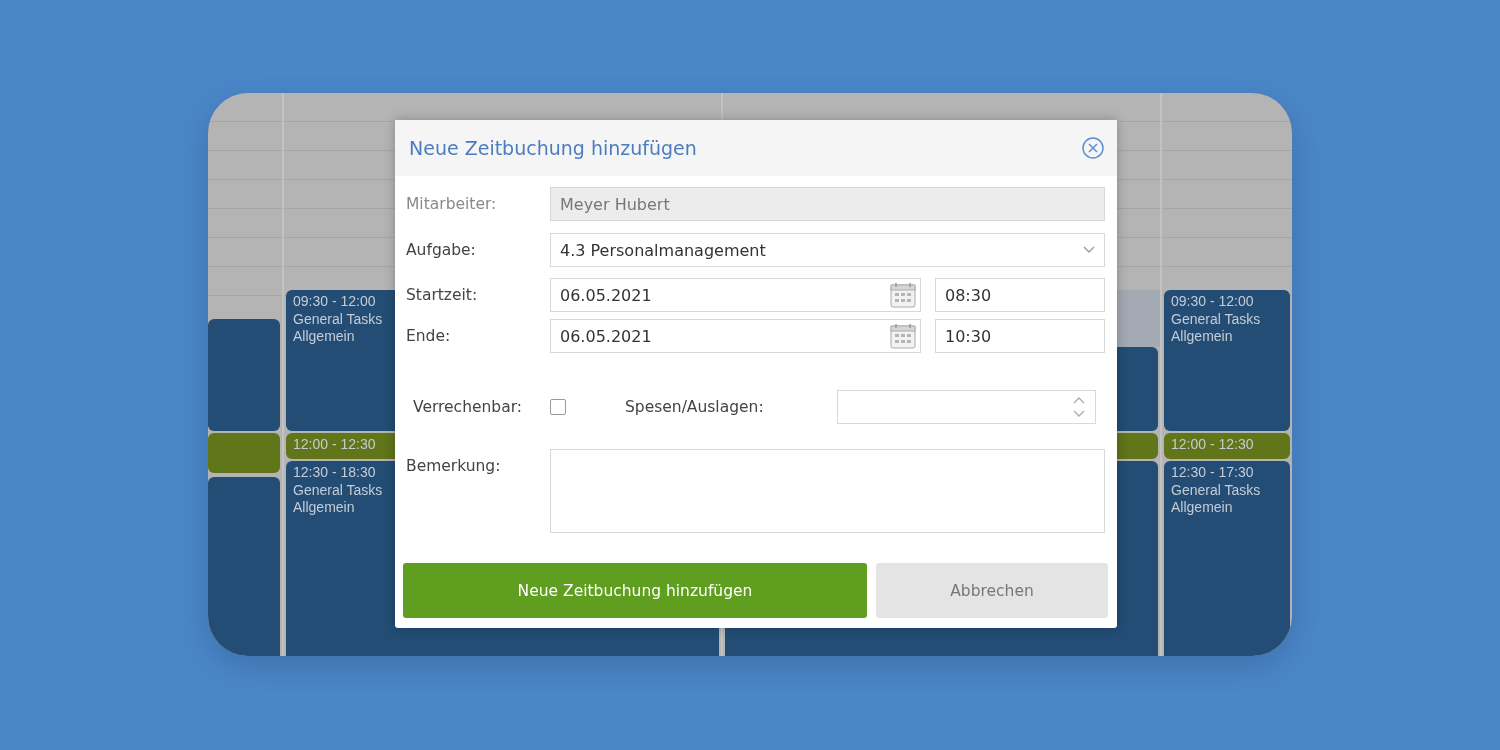 This screenshot has width=1500, height=750. I want to click on field-label: Aufgabe:, so click(441, 250).